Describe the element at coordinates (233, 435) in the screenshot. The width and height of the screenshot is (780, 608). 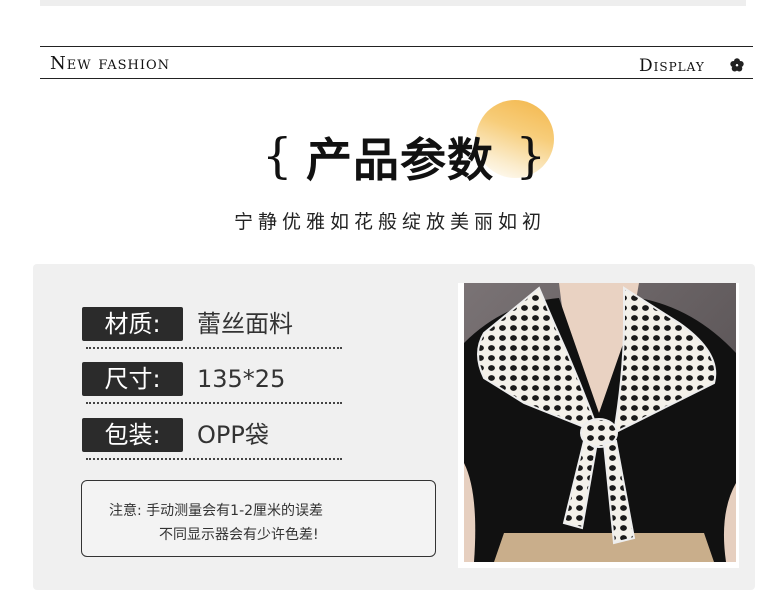
I see `spec-value: OPP袋` at that location.